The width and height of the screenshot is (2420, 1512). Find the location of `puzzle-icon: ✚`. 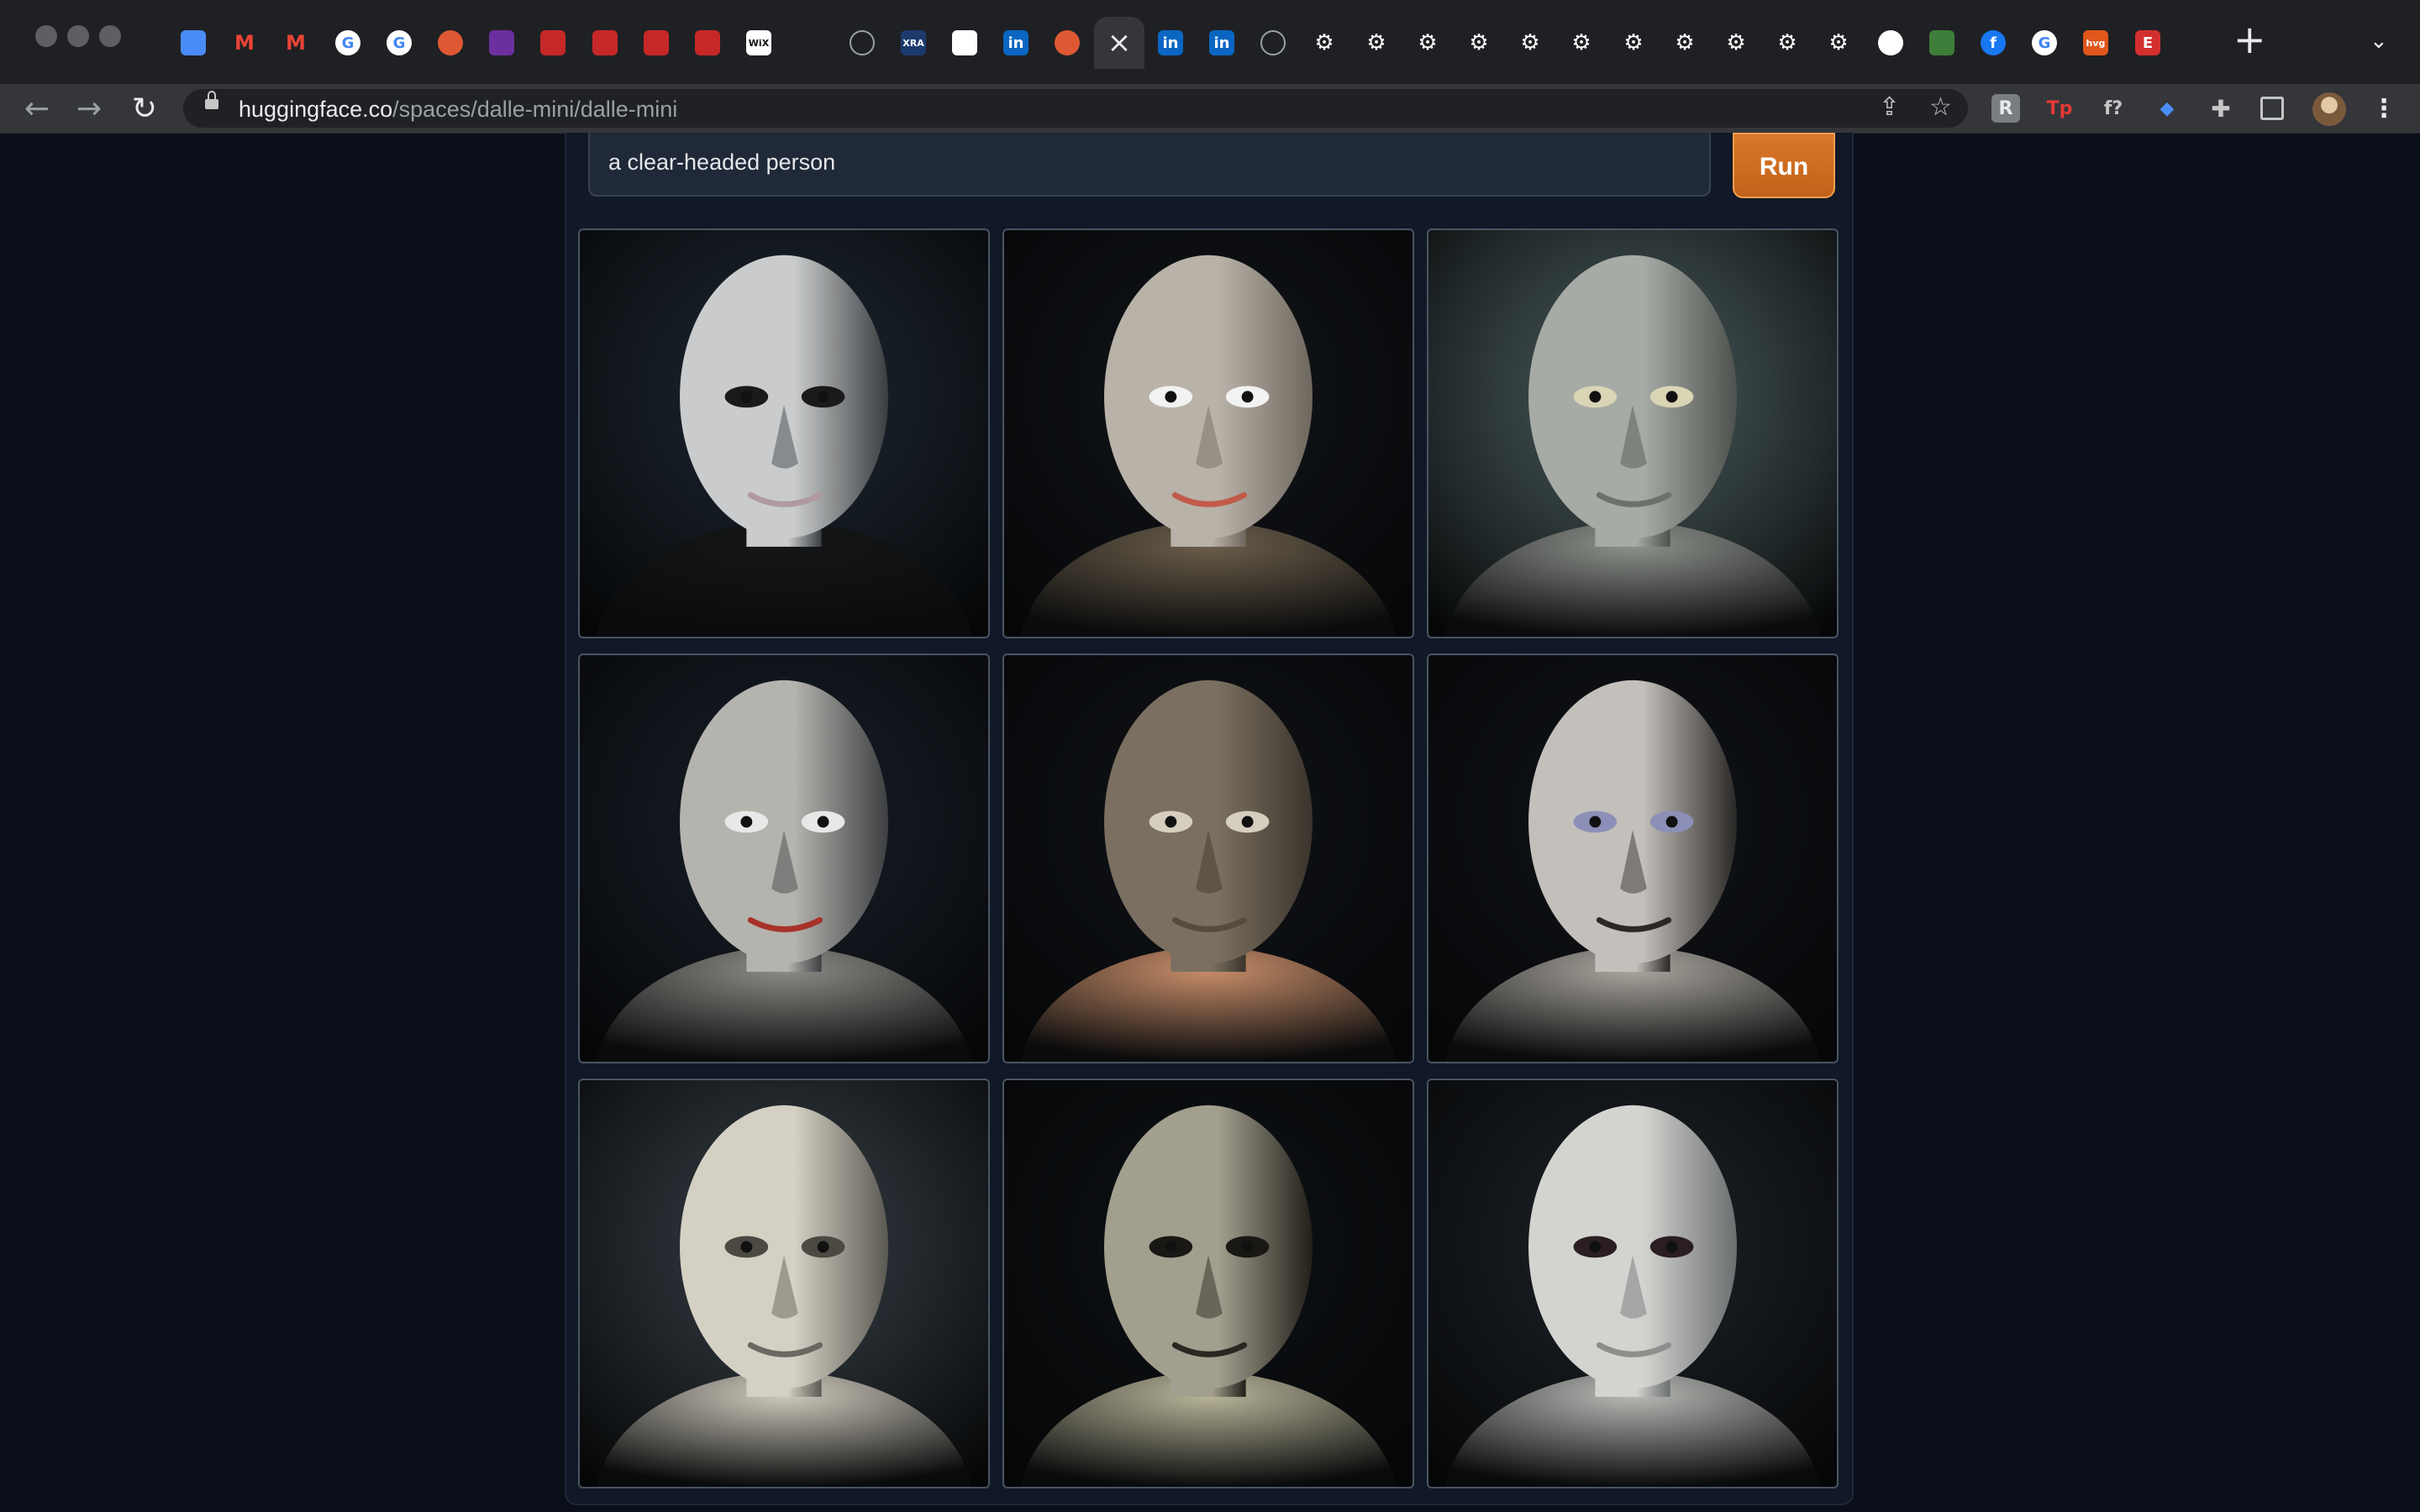

puzzle-icon: ✚ is located at coordinates (2221, 108).